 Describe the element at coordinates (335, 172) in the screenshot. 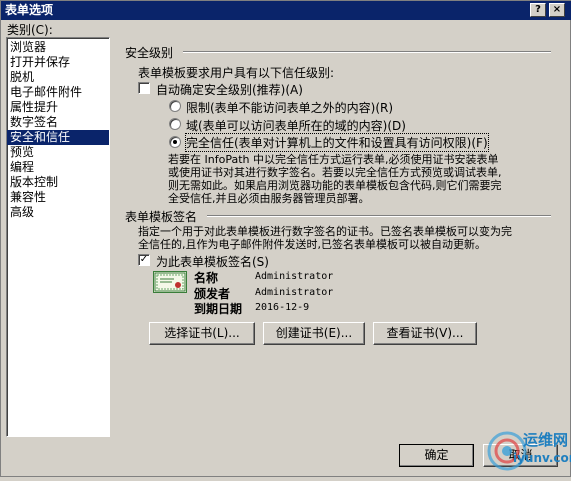

I see `full-trust-description-line2: 或使用证书对其进行数字签名。若要以完全信任方式预览或调试表单,` at that location.